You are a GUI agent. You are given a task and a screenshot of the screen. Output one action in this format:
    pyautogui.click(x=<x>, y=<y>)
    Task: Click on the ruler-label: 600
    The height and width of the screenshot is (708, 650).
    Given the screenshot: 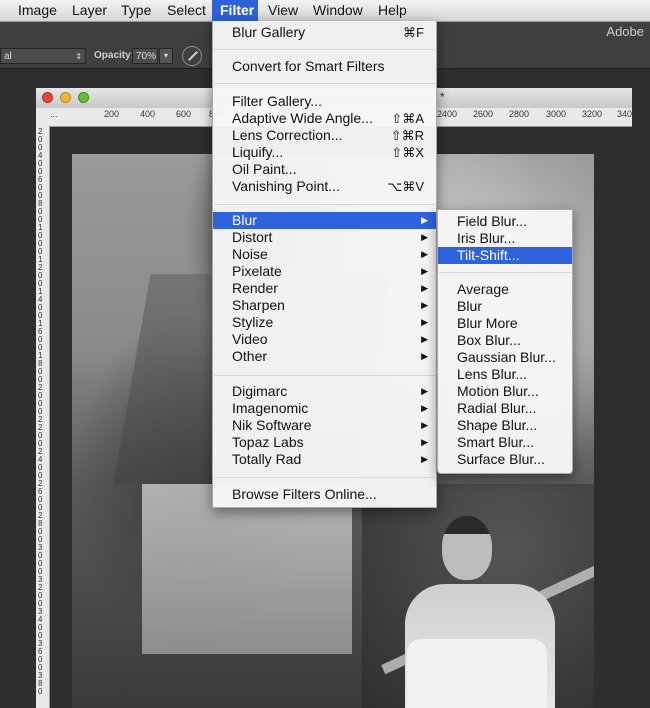 What is the action you would take?
    pyautogui.click(x=184, y=114)
    